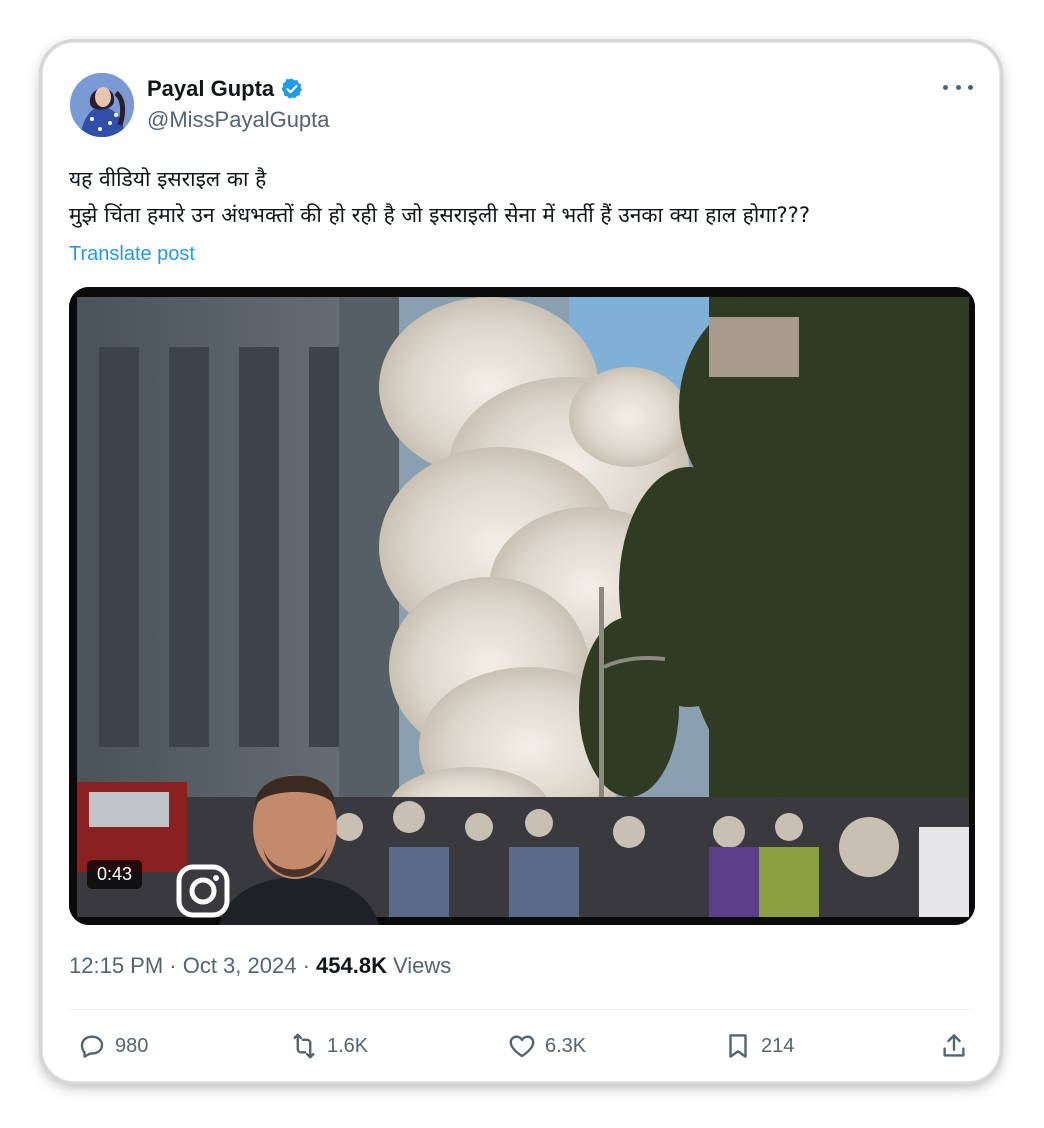 This screenshot has width=1044, height=1128. Describe the element at coordinates (521, 1009) in the screenshot. I see `divider` at that location.